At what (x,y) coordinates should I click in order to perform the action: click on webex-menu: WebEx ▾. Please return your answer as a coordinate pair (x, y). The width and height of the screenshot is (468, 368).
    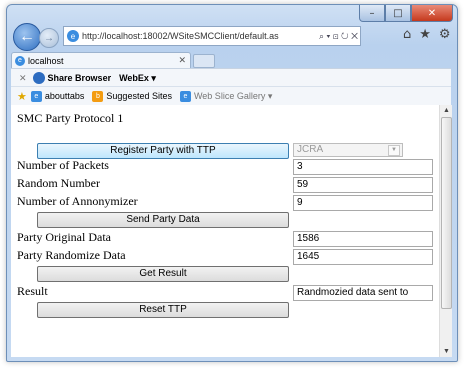
    Looking at the image, I should click on (137, 78).